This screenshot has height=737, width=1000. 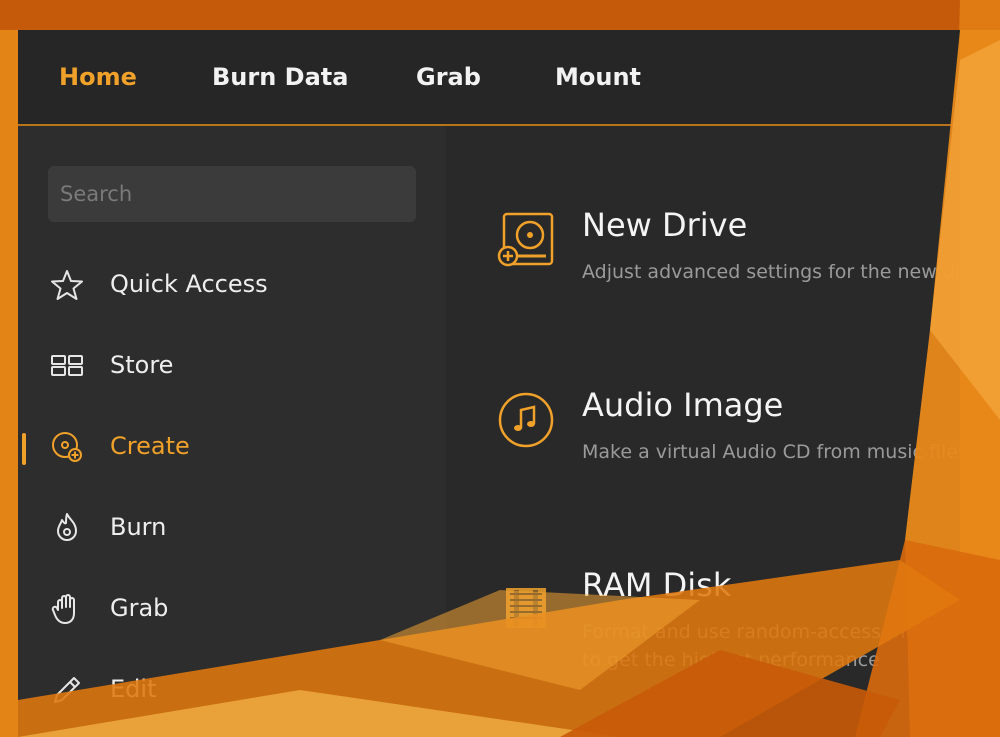 I want to click on feature-title: New Drive, so click(x=665, y=225).